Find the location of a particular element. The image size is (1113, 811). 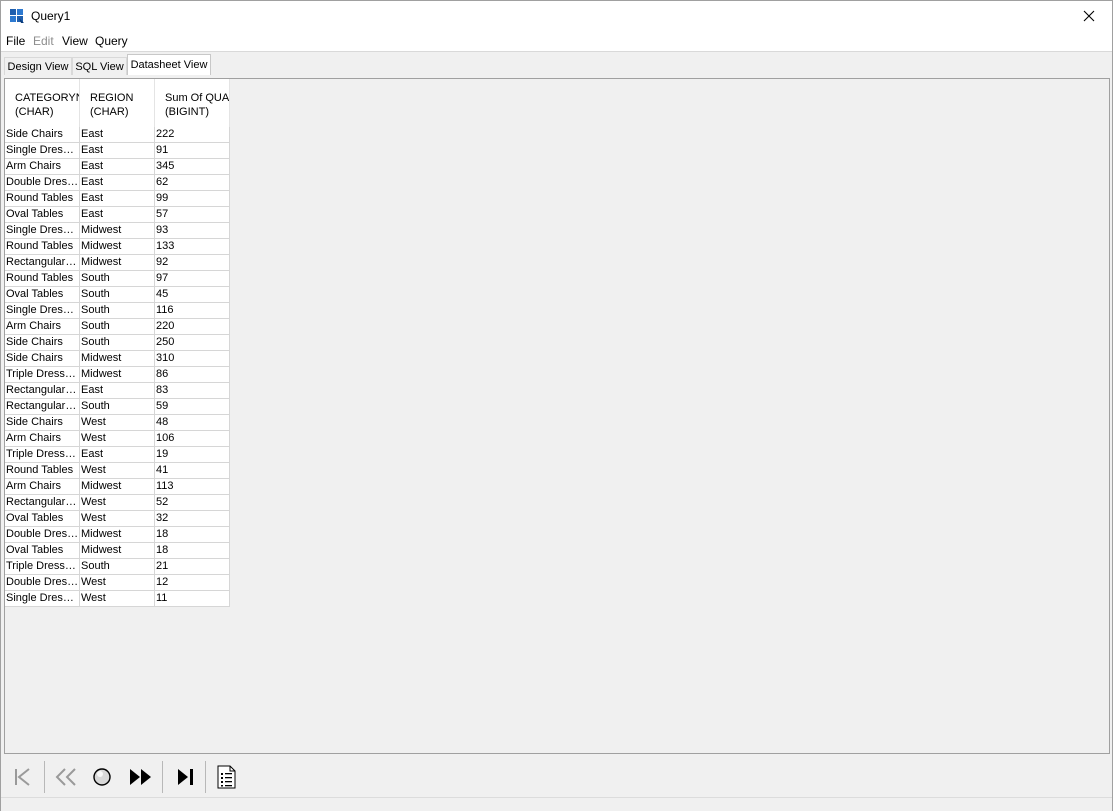

menu-edit: Edit is located at coordinates (43, 41).